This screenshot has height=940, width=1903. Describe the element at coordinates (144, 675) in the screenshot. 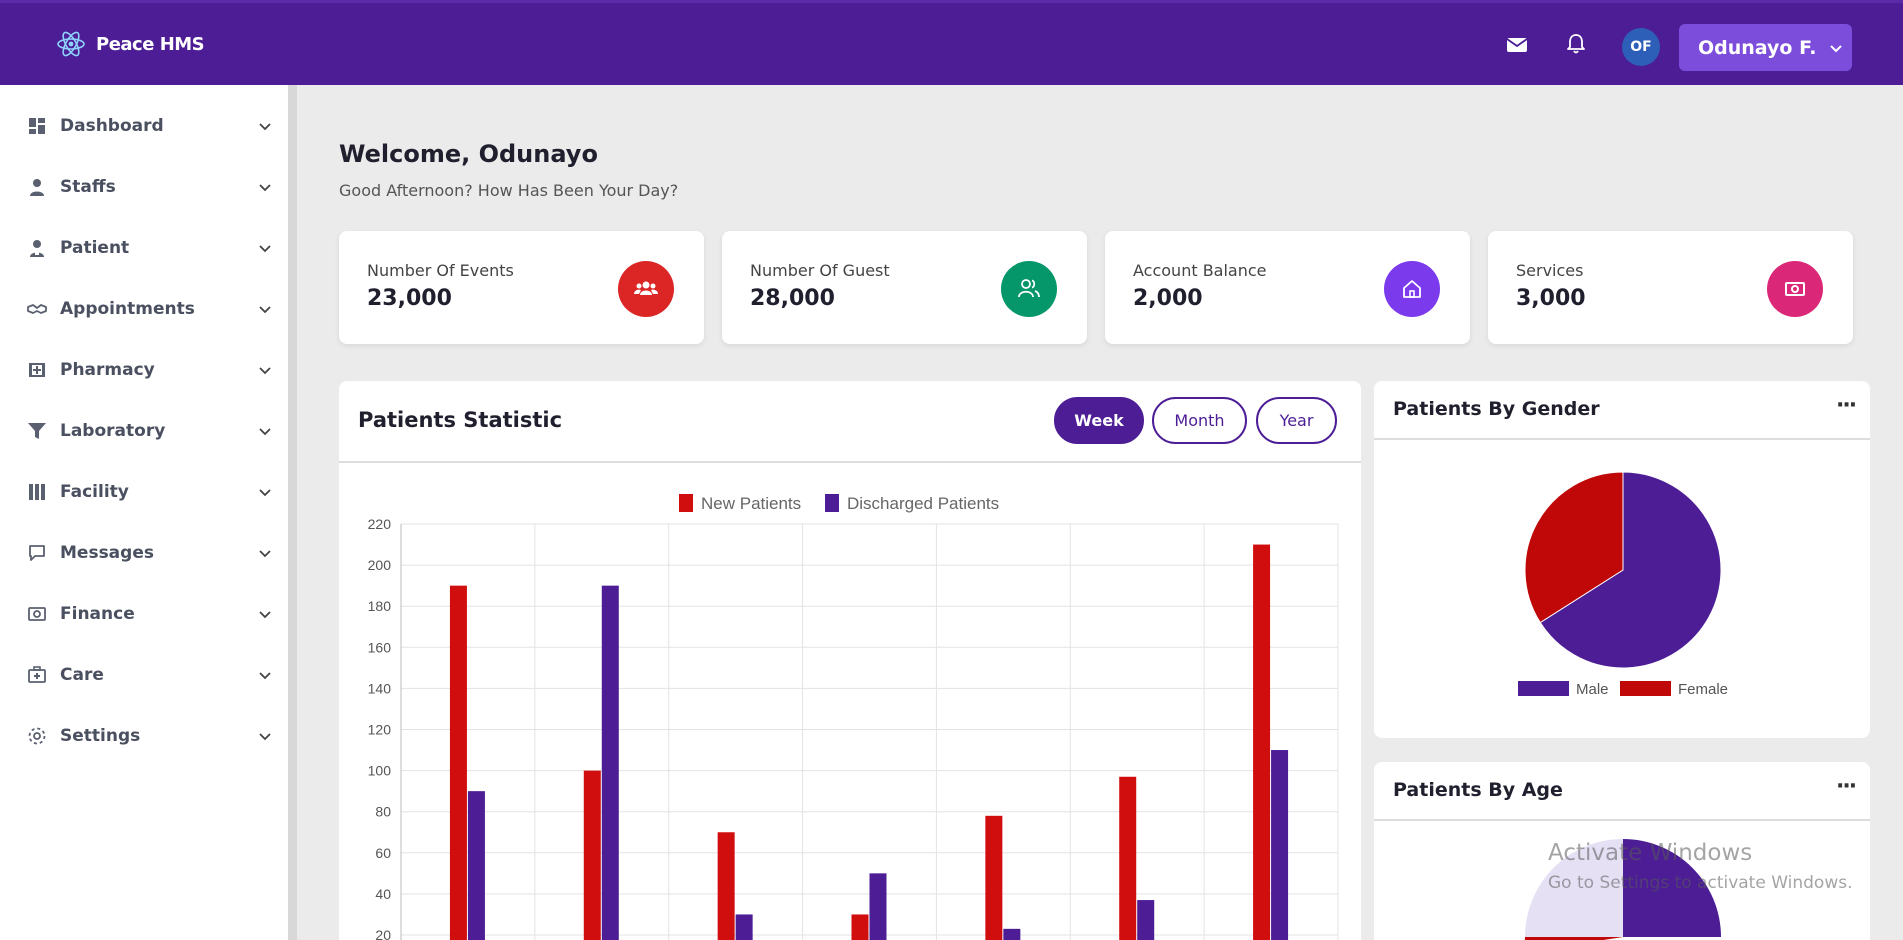

I see `sidebar-item-care: Care` at that location.